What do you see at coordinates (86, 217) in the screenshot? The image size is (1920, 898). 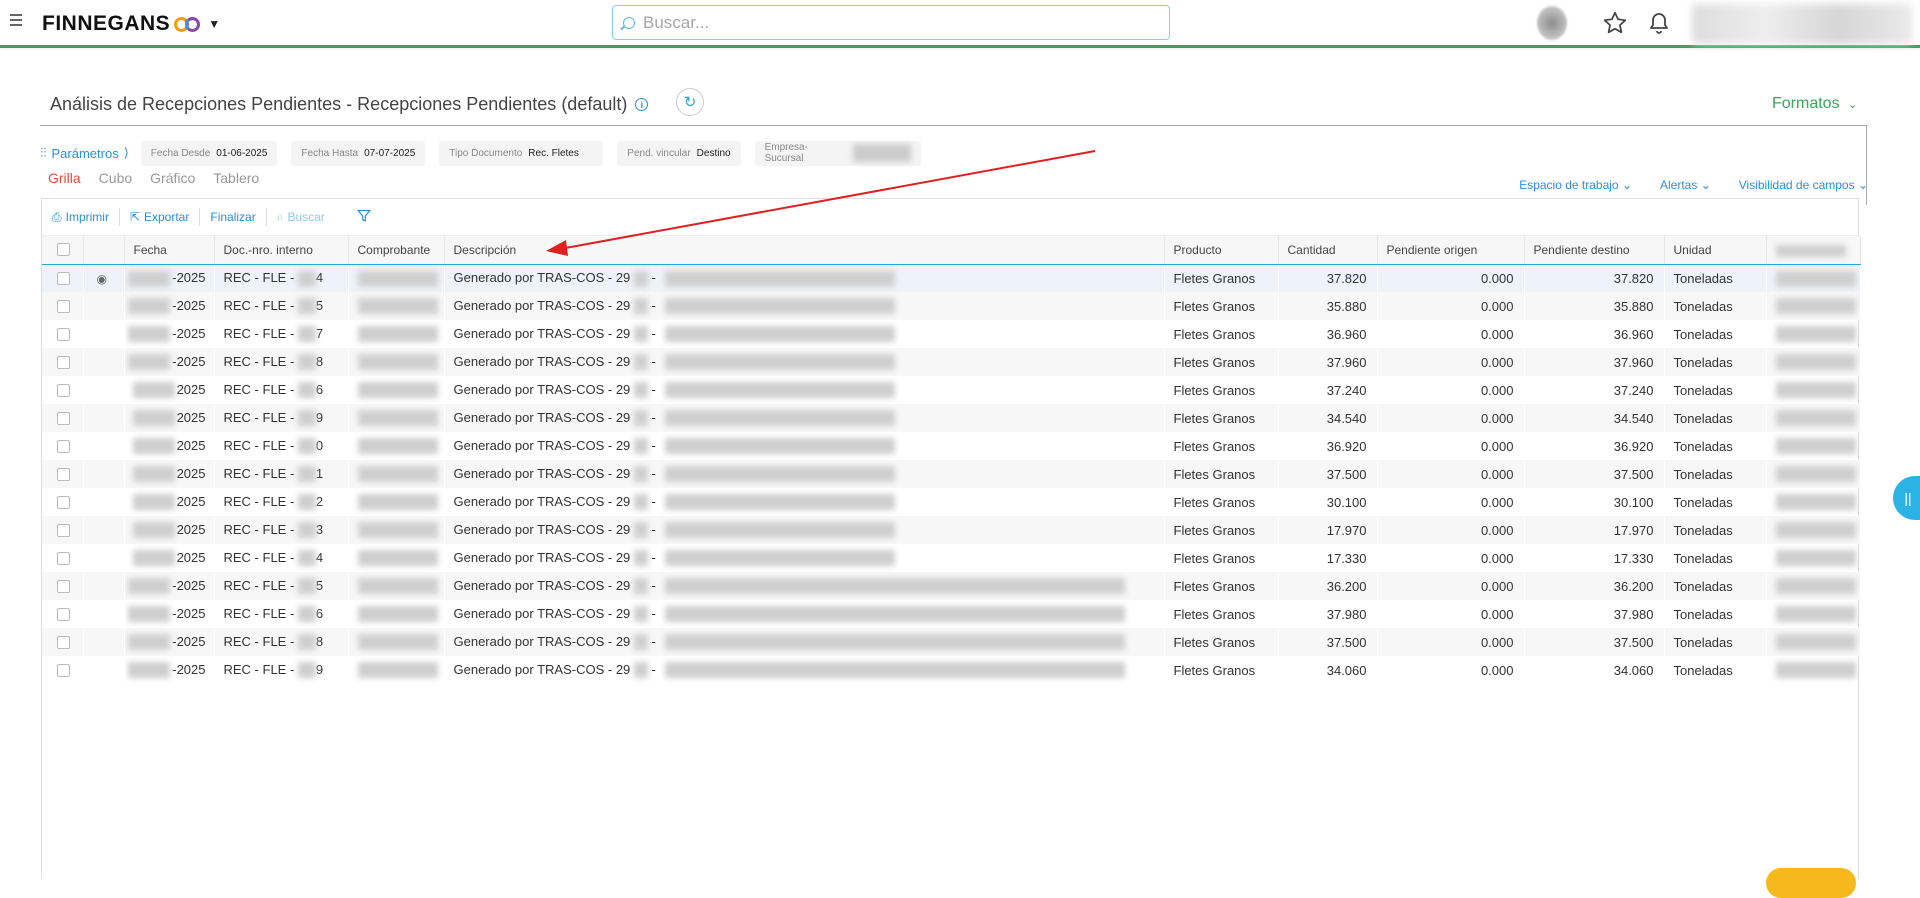 I see `print-button: ⎙ Imprimir` at bounding box center [86, 217].